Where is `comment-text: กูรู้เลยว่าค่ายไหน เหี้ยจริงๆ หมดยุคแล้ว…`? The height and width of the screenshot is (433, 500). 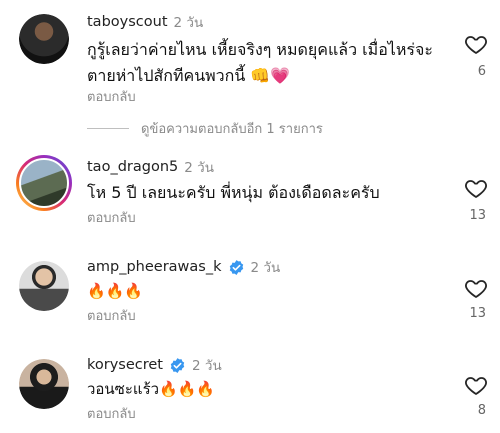 comment-text: กูรู้เลยว่าค่ายไหน เหี้ยจริงๆ หมดยุคแล้ว… is located at coordinates (260, 62).